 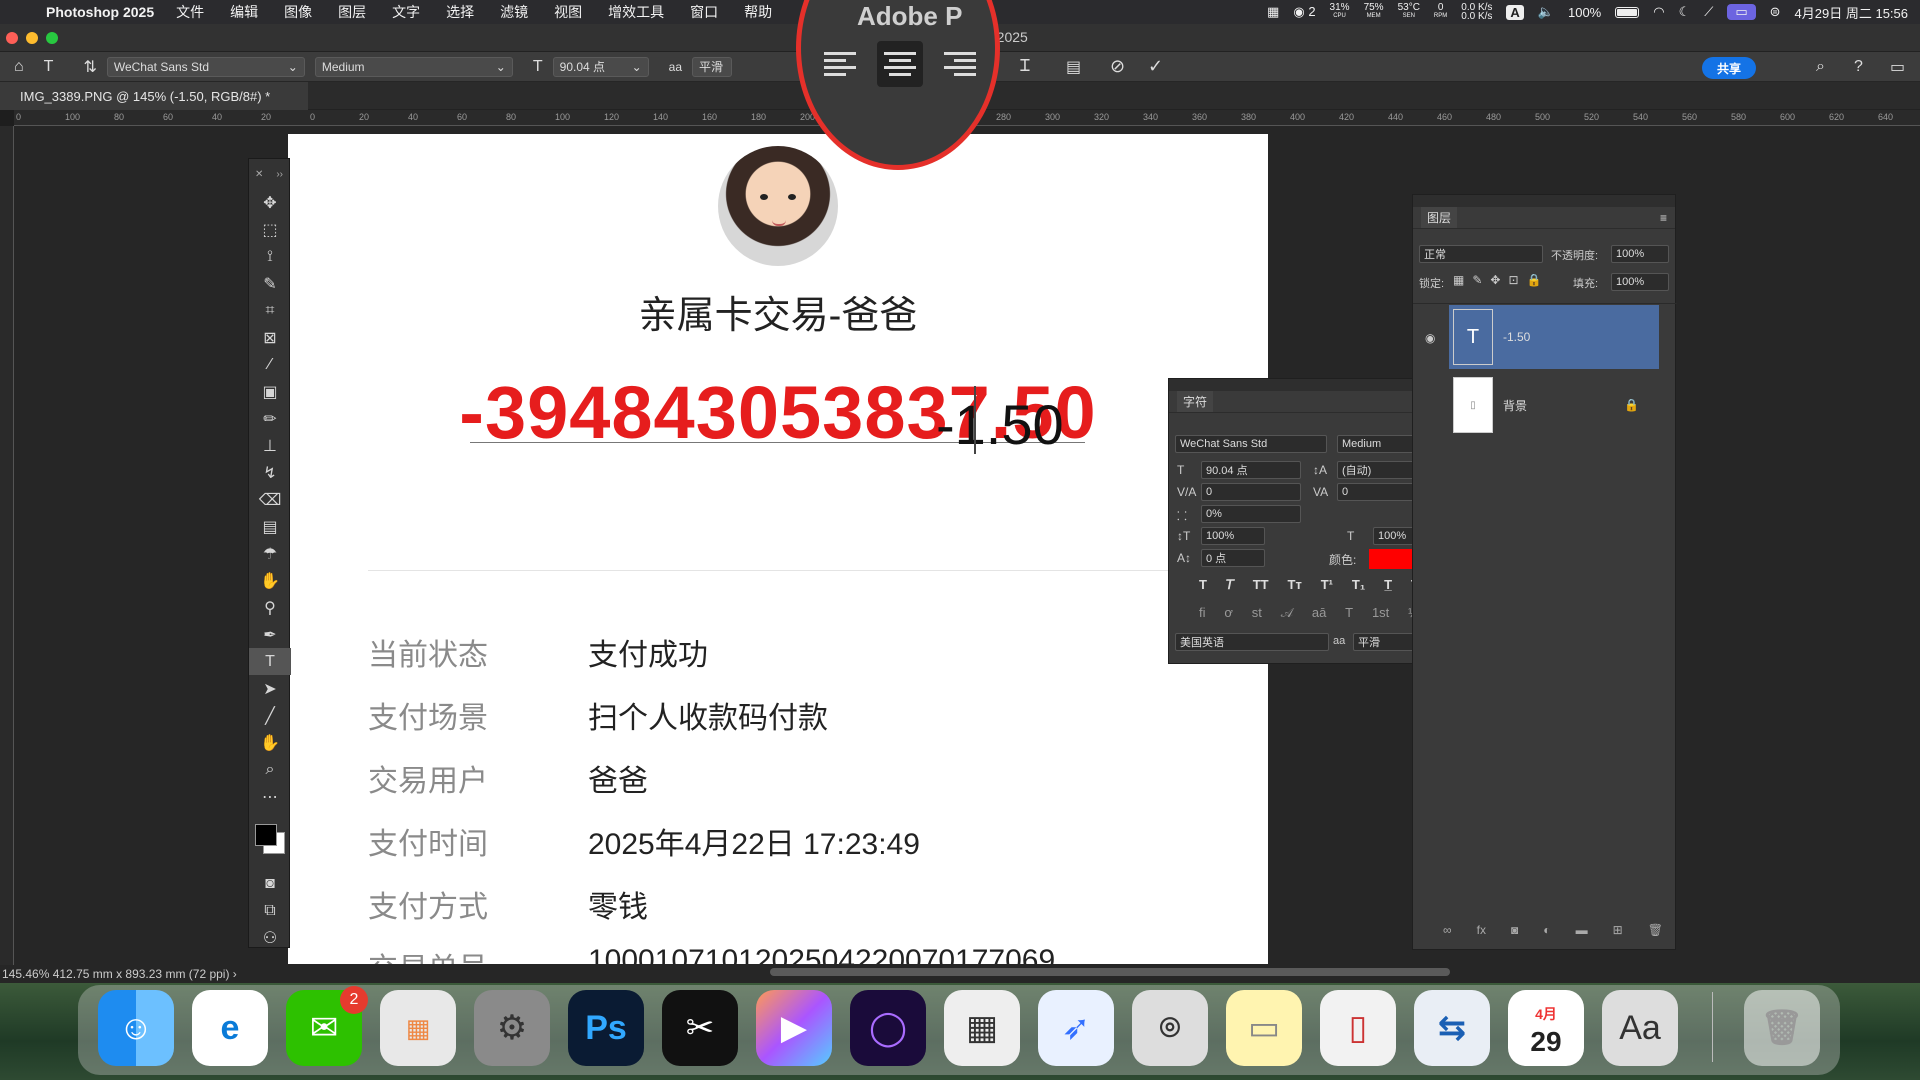 What do you see at coordinates (1685, 12) in the screenshot?
I see `focus-moon-icon: ☾` at bounding box center [1685, 12].